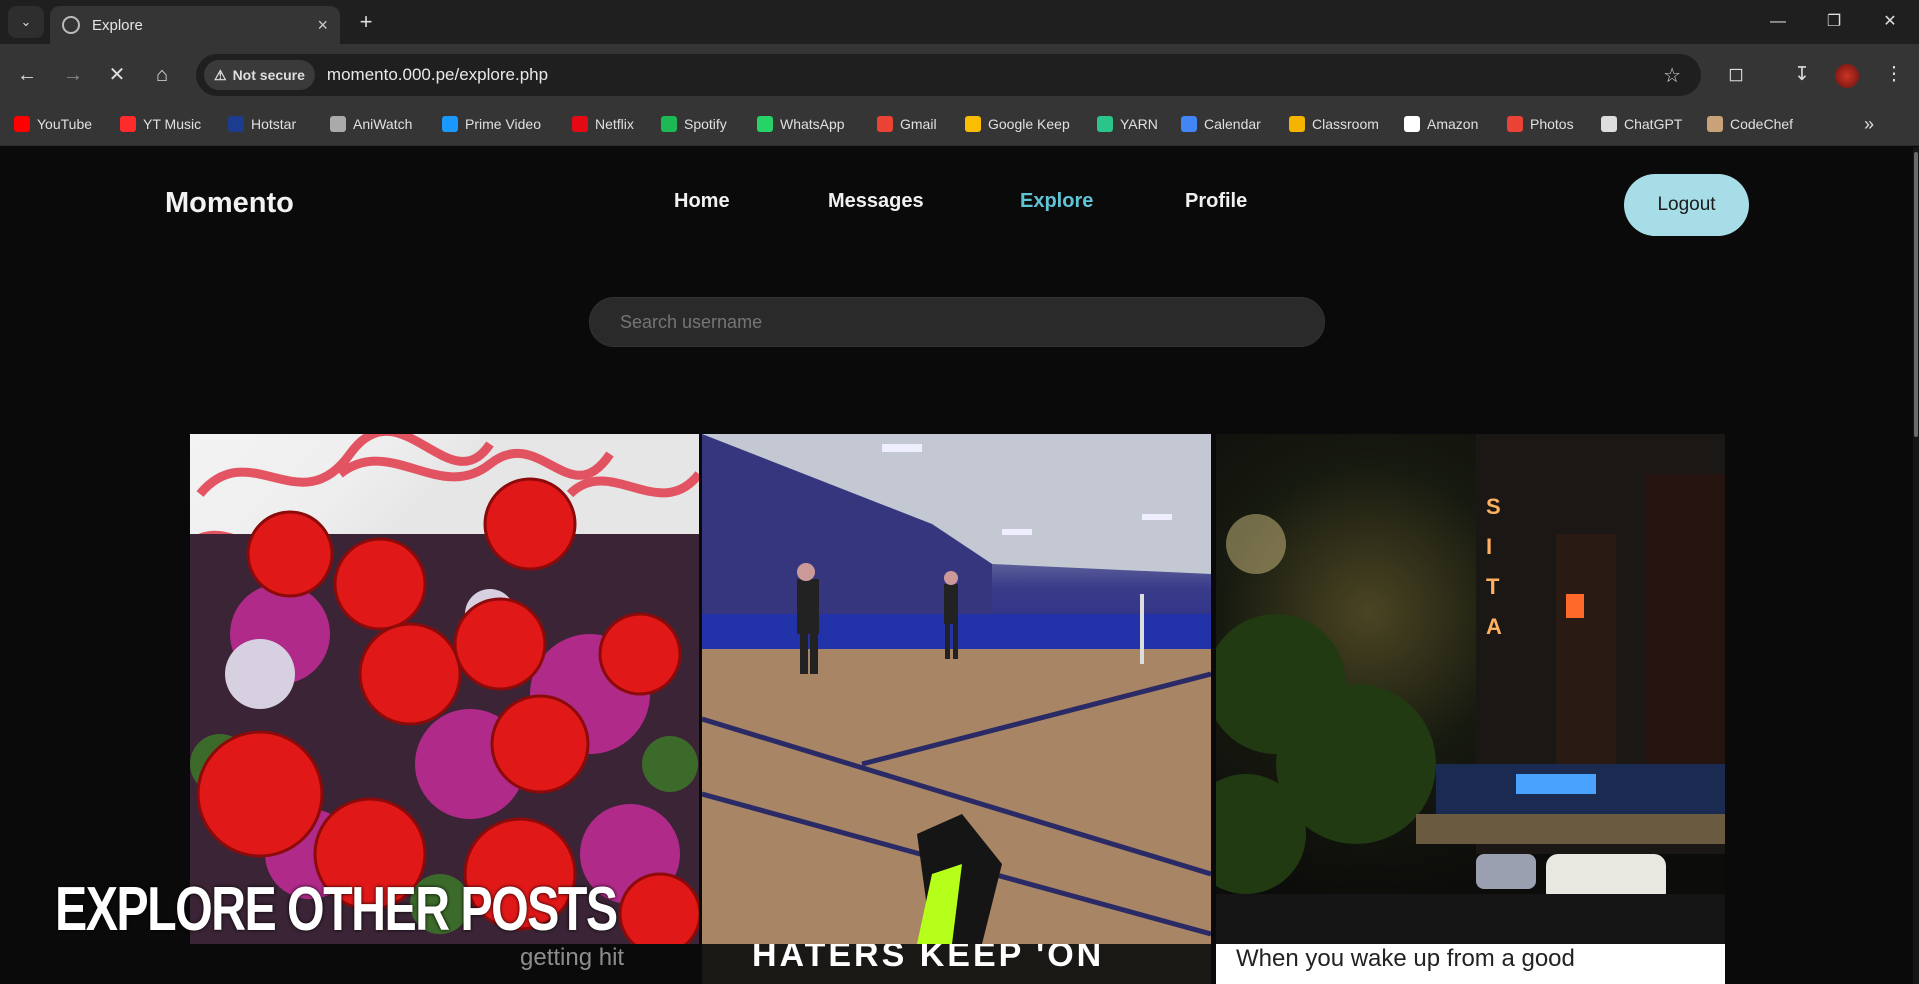 The height and width of the screenshot is (984, 1919). I want to click on download-icon: ↧, so click(1802, 75).